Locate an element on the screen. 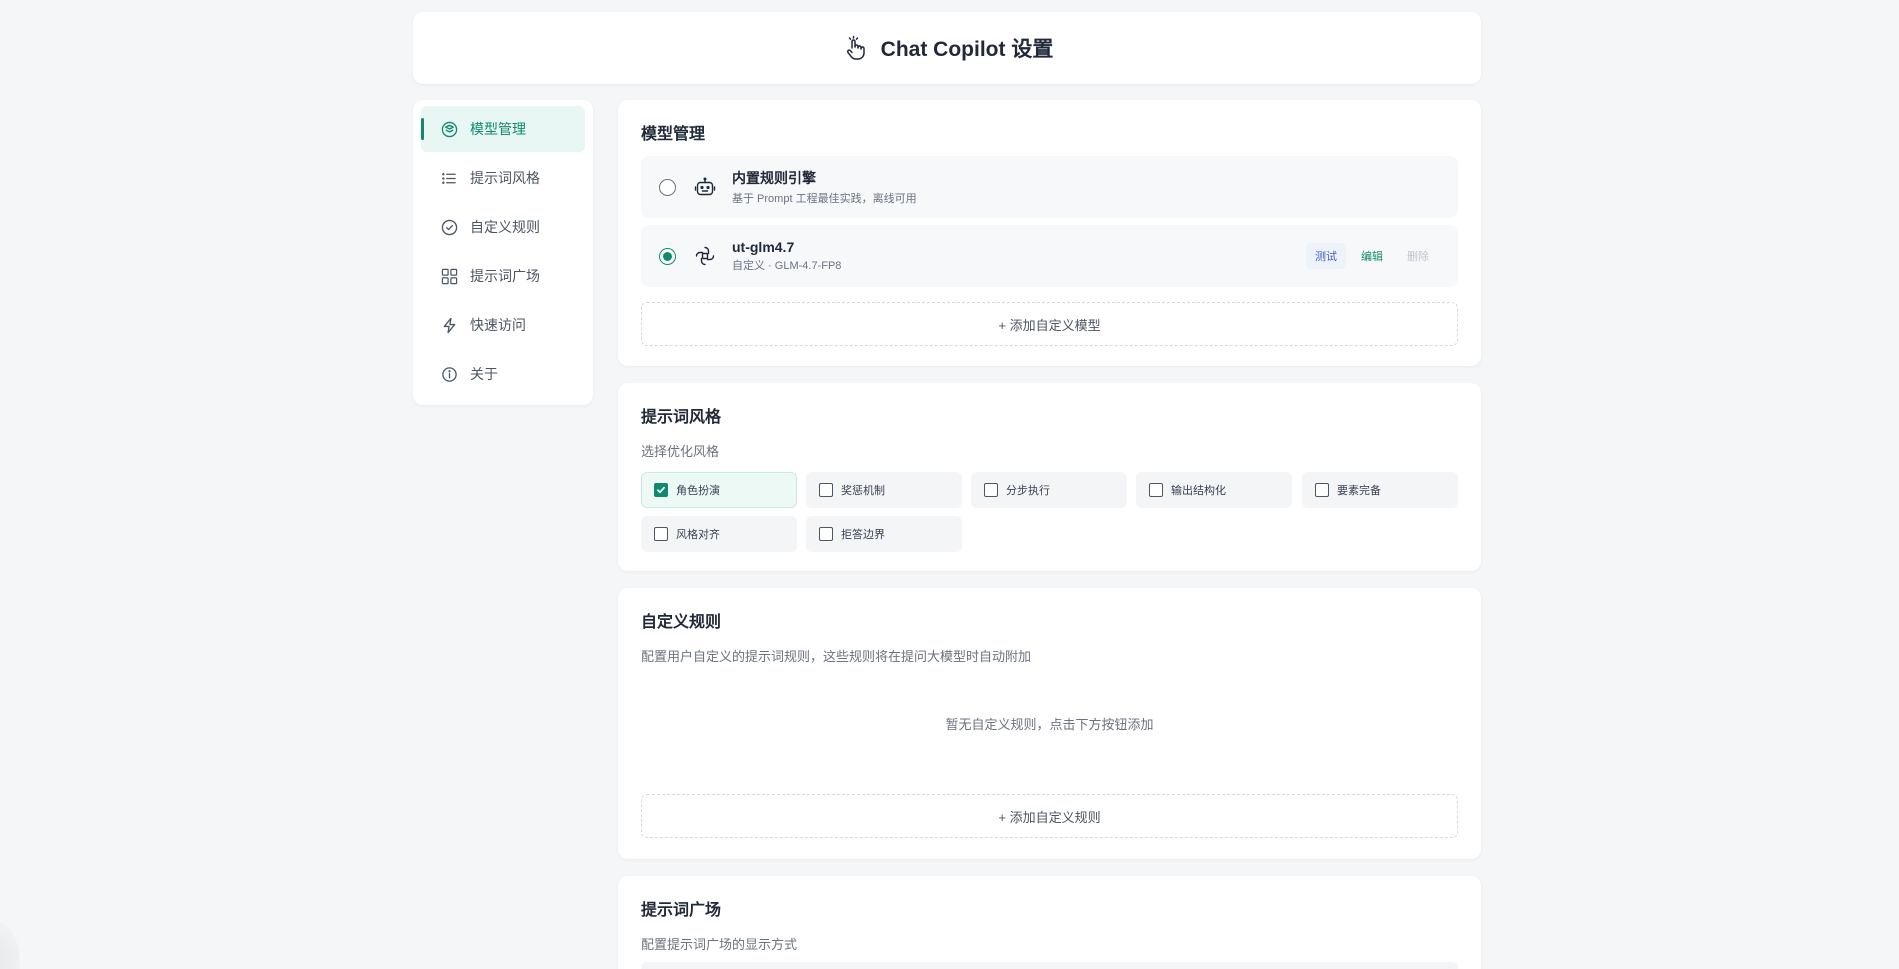  style-option-step-by-step: 分步执行 is located at coordinates (1049, 490).